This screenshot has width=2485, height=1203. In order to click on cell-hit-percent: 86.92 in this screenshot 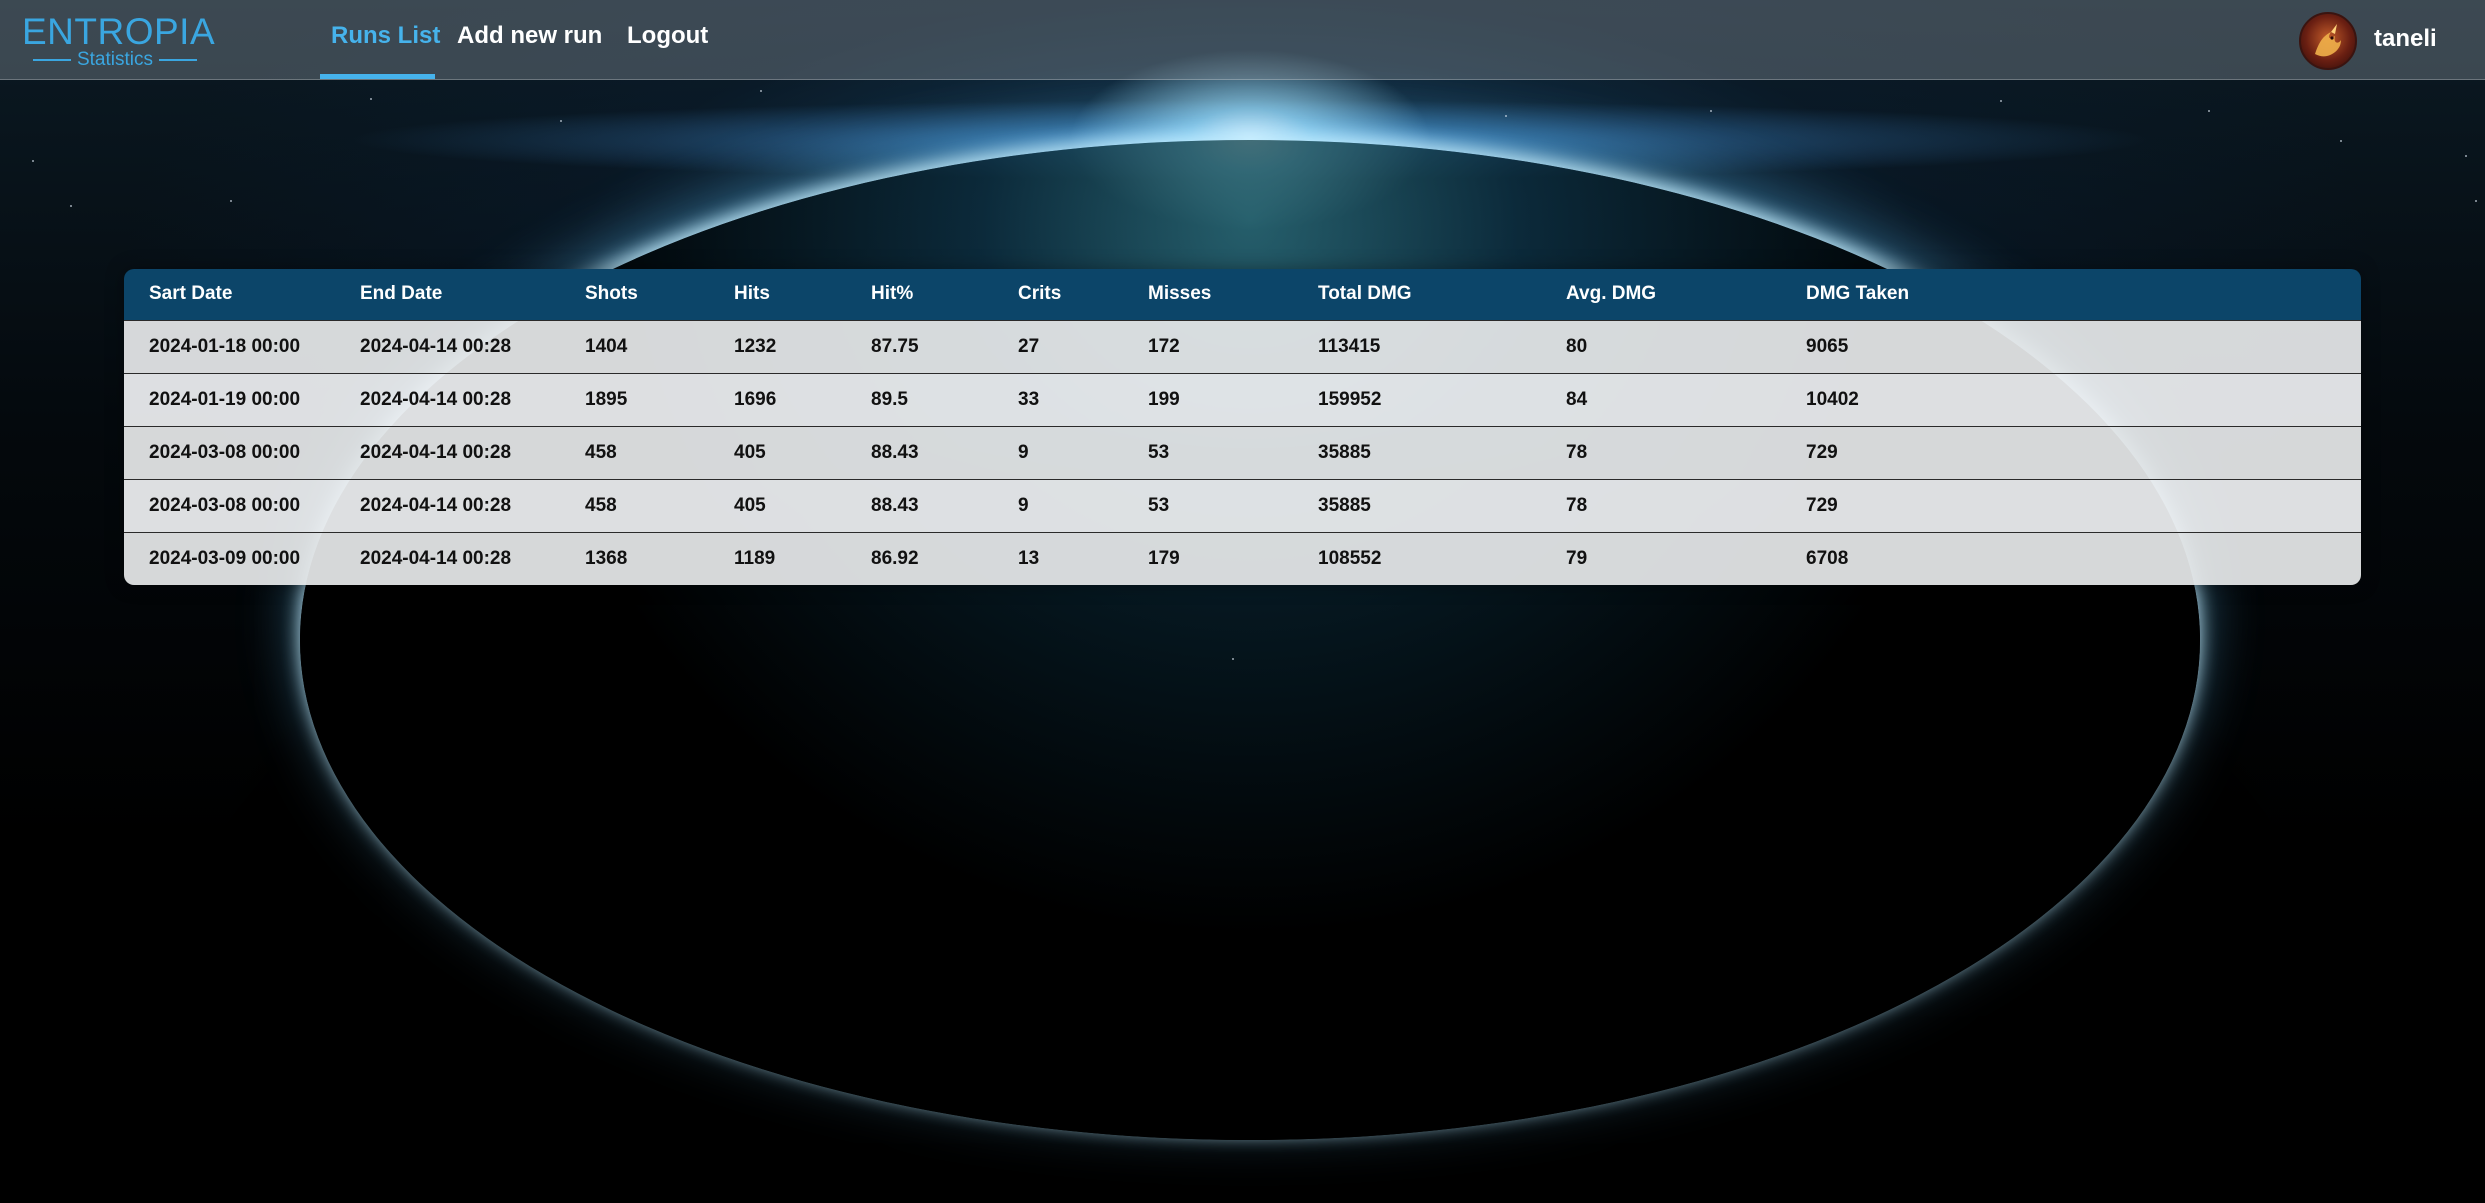, I will do `click(895, 558)`.